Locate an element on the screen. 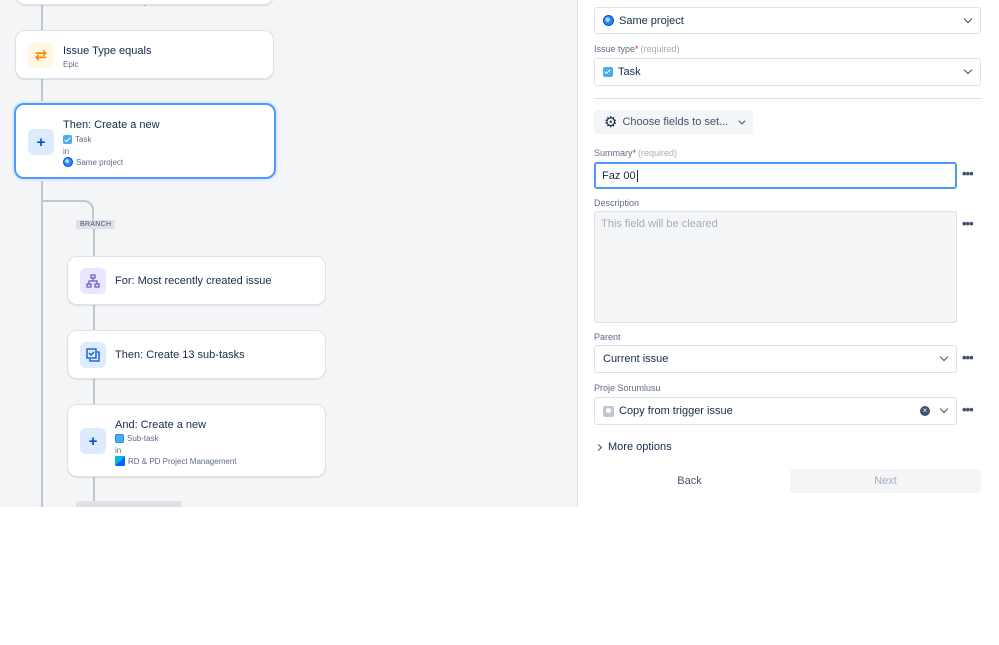 The width and height of the screenshot is (999, 645). gear-icon: ⚙ is located at coordinates (611, 122).